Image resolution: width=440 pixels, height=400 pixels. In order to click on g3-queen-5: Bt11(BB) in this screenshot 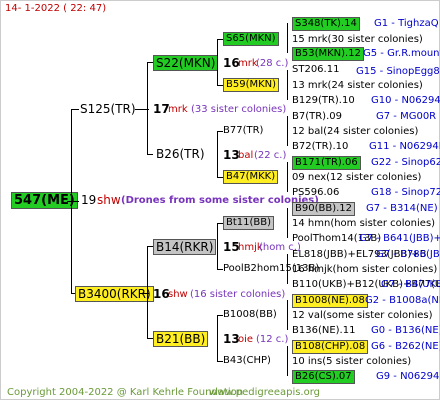, I will do `click(249, 223)`.